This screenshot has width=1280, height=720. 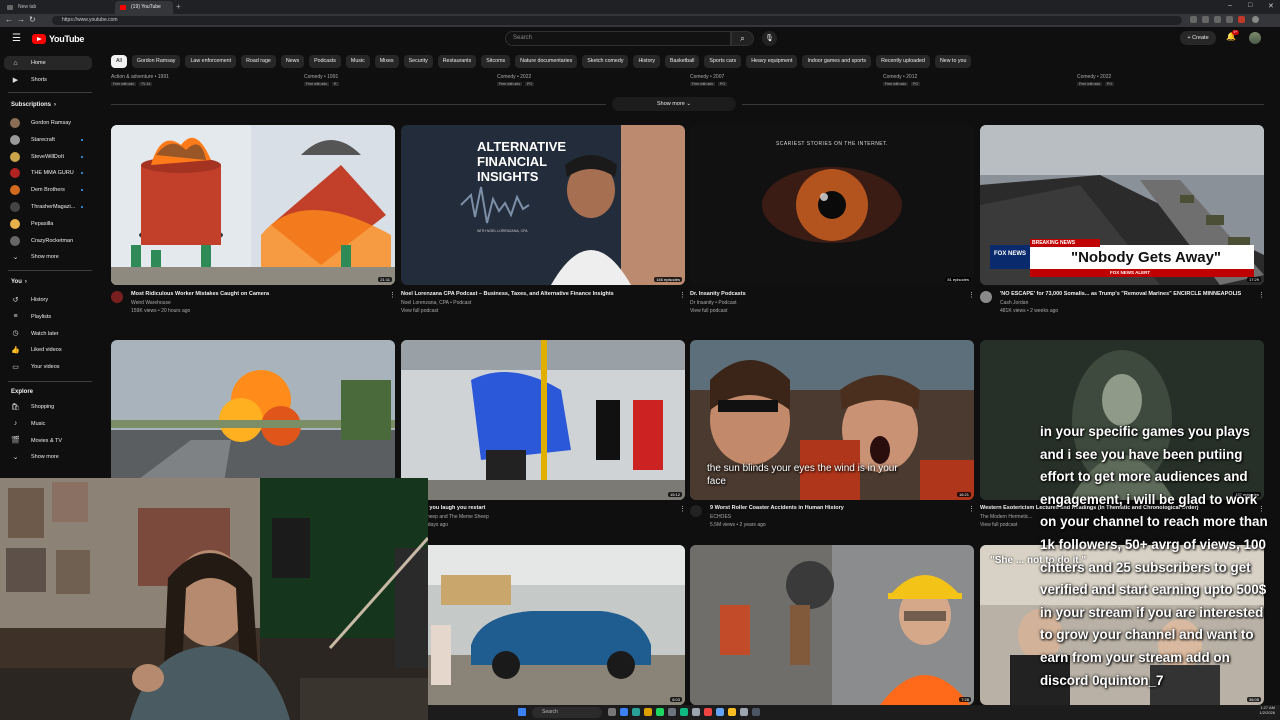 I want to click on thumbnail-tag: BREAKING NEWS, so click(x=1054, y=243).